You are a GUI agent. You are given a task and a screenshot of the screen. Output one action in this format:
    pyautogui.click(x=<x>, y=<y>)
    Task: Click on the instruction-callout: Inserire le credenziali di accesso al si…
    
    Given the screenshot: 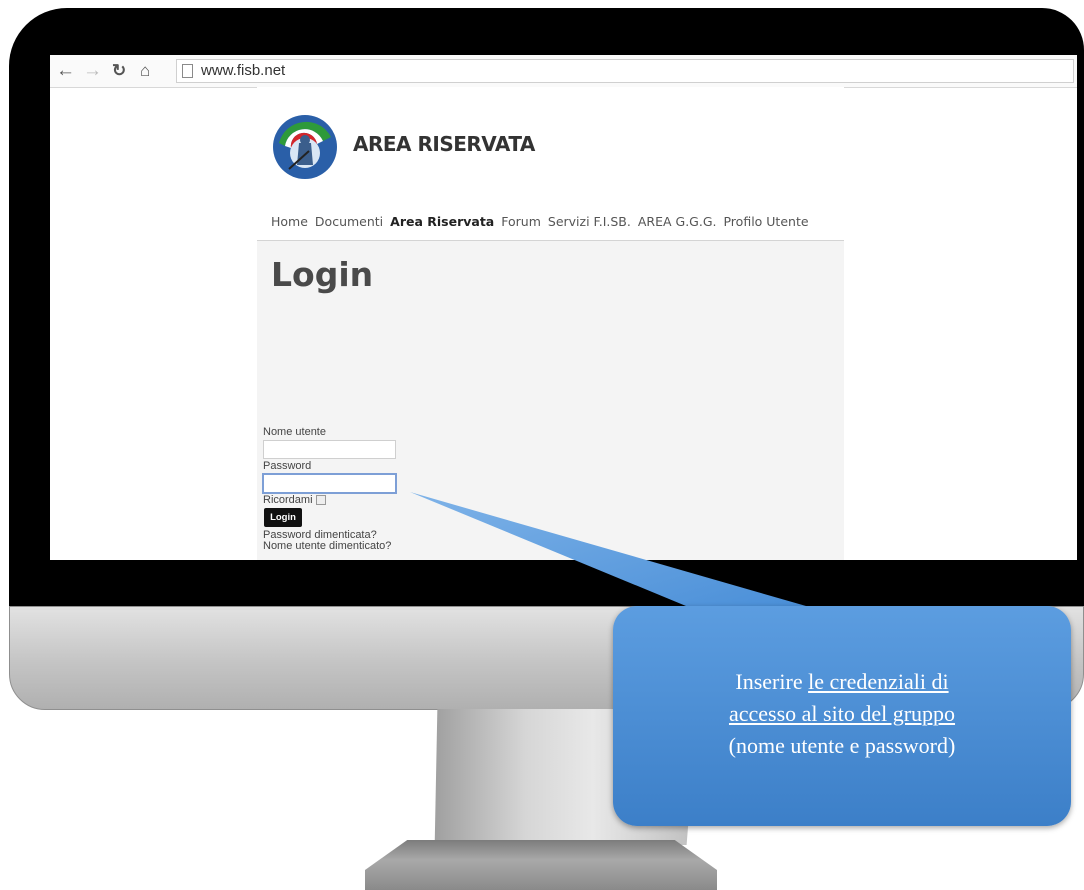 What is the action you would take?
    pyautogui.click(x=842, y=716)
    